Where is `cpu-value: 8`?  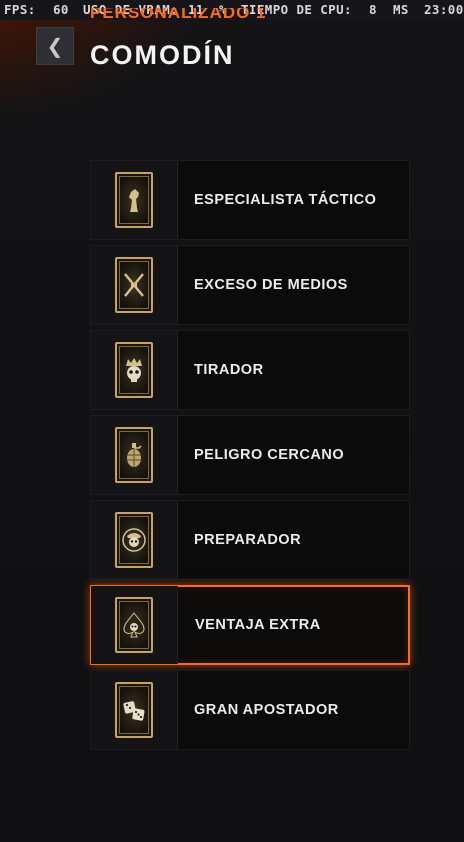 cpu-value: 8 is located at coordinates (373, 9).